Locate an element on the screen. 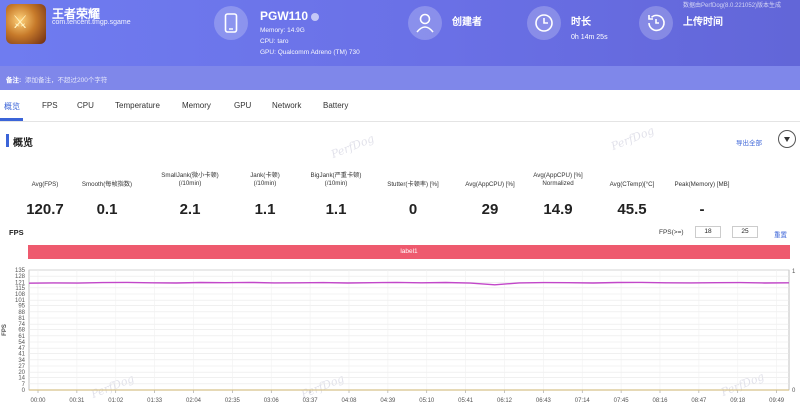 The height and width of the screenshot is (410, 800). phone-icon is located at coordinates (231, 23).